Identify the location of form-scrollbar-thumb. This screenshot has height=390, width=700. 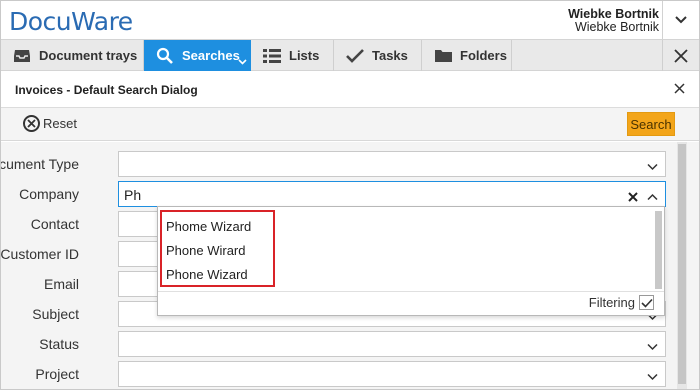
(682, 264).